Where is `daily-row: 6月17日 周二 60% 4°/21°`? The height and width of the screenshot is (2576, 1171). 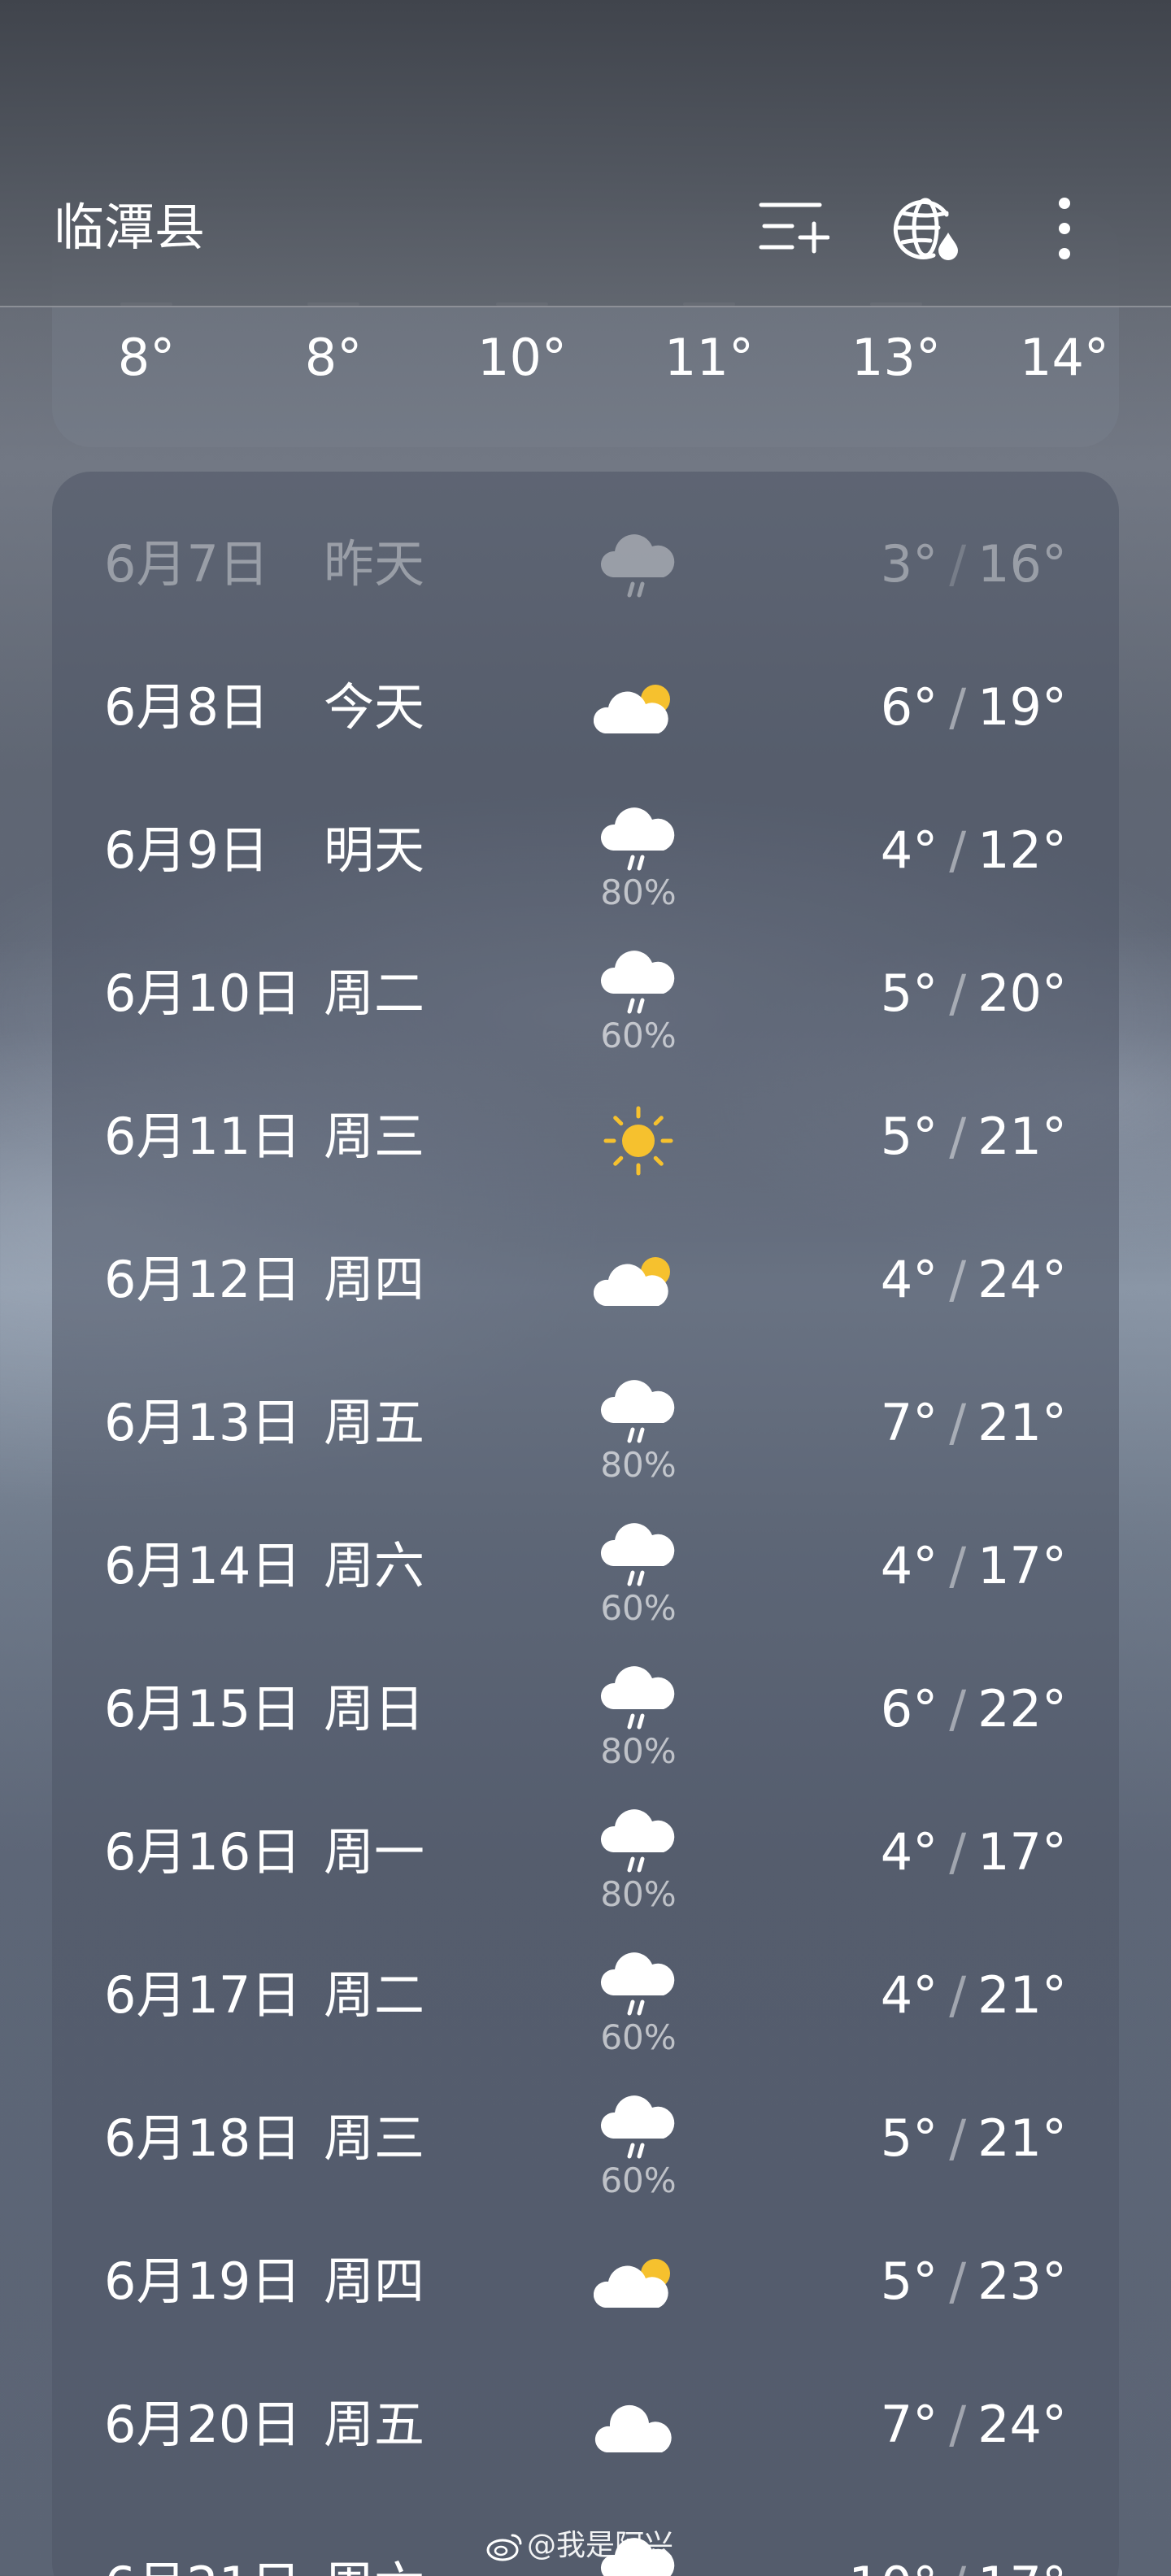 daily-row: 6月17日 周二 60% 4°/21° is located at coordinates (585, 1997).